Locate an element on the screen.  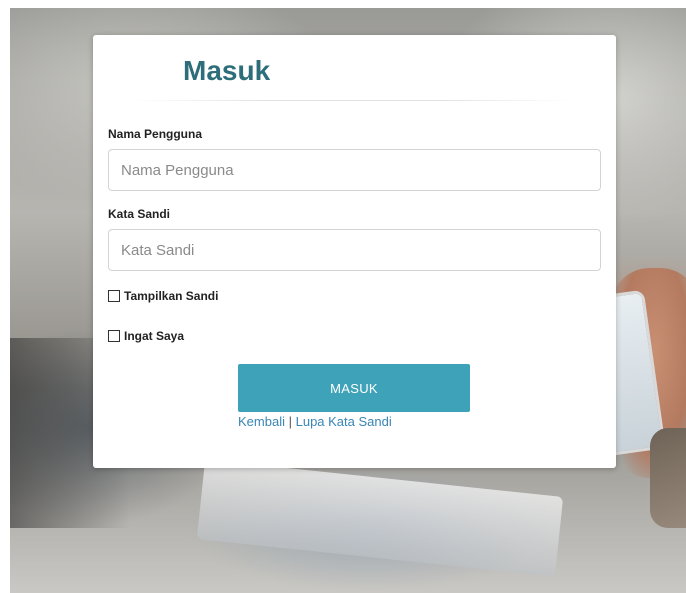
back-link: Kembali is located at coordinates (261, 421).